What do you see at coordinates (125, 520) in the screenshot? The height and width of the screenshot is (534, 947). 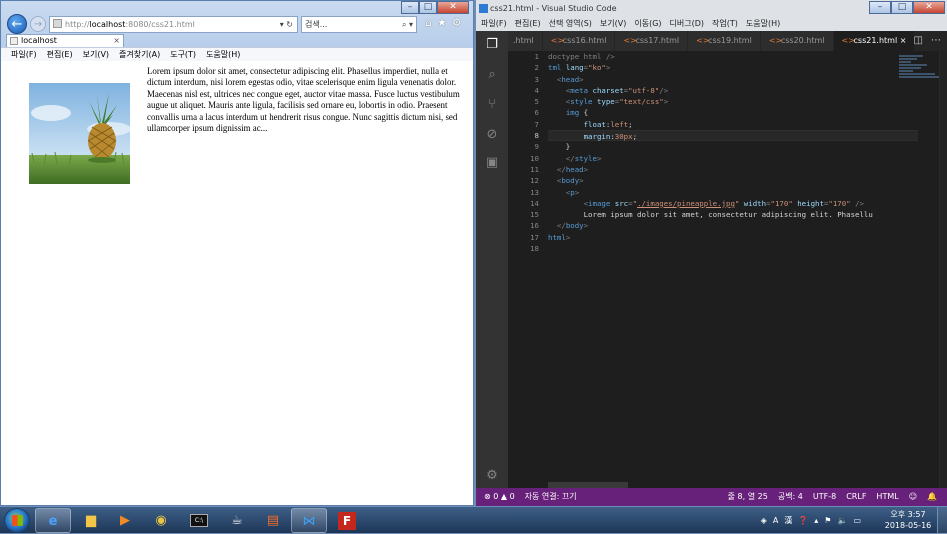 I see `taskbar-media: ▶` at bounding box center [125, 520].